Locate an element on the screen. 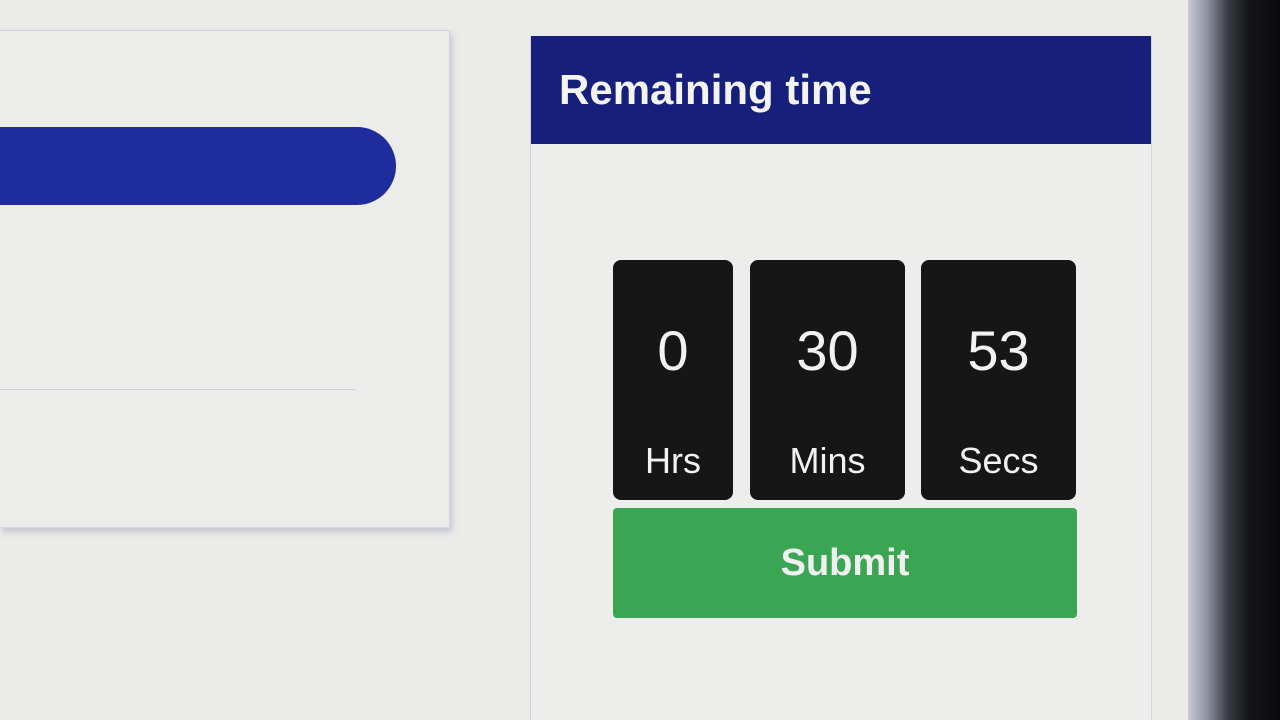  minutes-value: 30 is located at coordinates (827, 350).